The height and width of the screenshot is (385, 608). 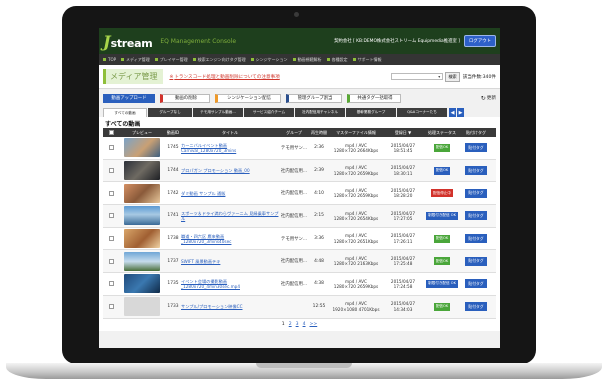 What do you see at coordinates (210, 284) in the screenshot?
I see `video-title-link: イベント会場の撮影動画 _1280x720_4min30sec.mp4` at bounding box center [210, 284].